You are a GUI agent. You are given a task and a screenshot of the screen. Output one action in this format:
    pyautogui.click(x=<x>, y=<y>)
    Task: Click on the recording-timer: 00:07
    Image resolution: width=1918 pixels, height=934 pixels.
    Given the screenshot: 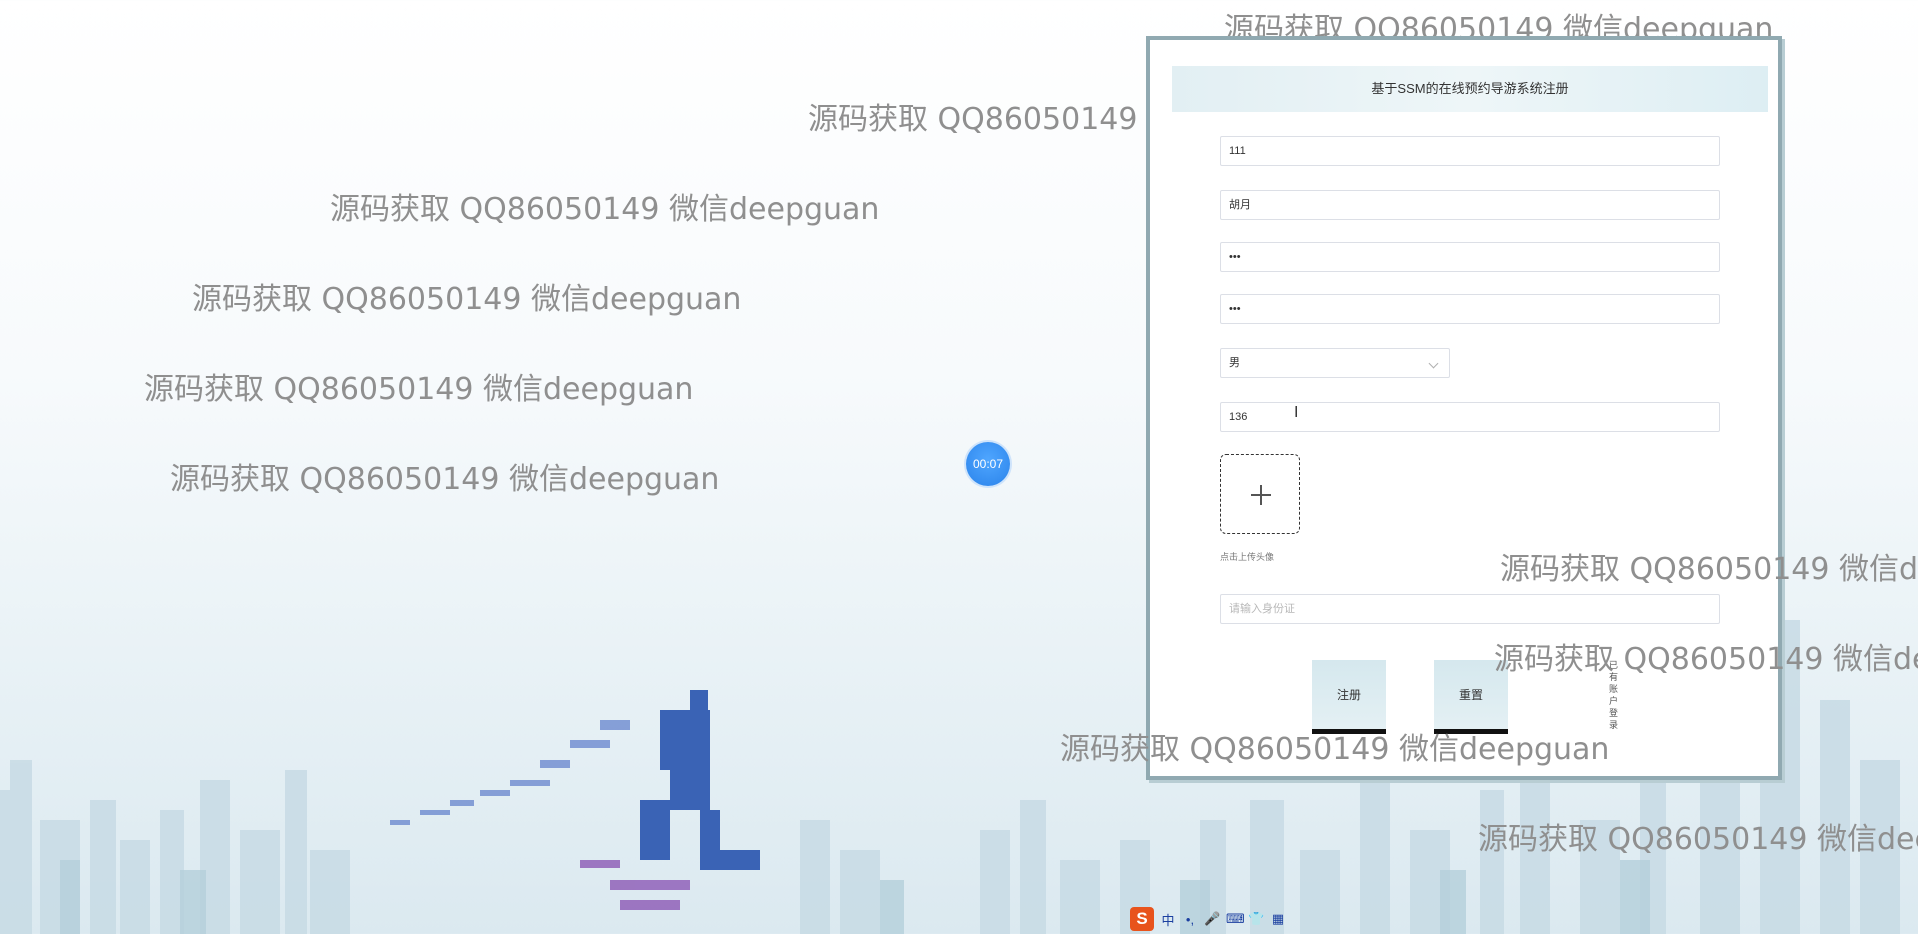 What is the action you would take?
    pyautogui.click(x=988, y=464)
    